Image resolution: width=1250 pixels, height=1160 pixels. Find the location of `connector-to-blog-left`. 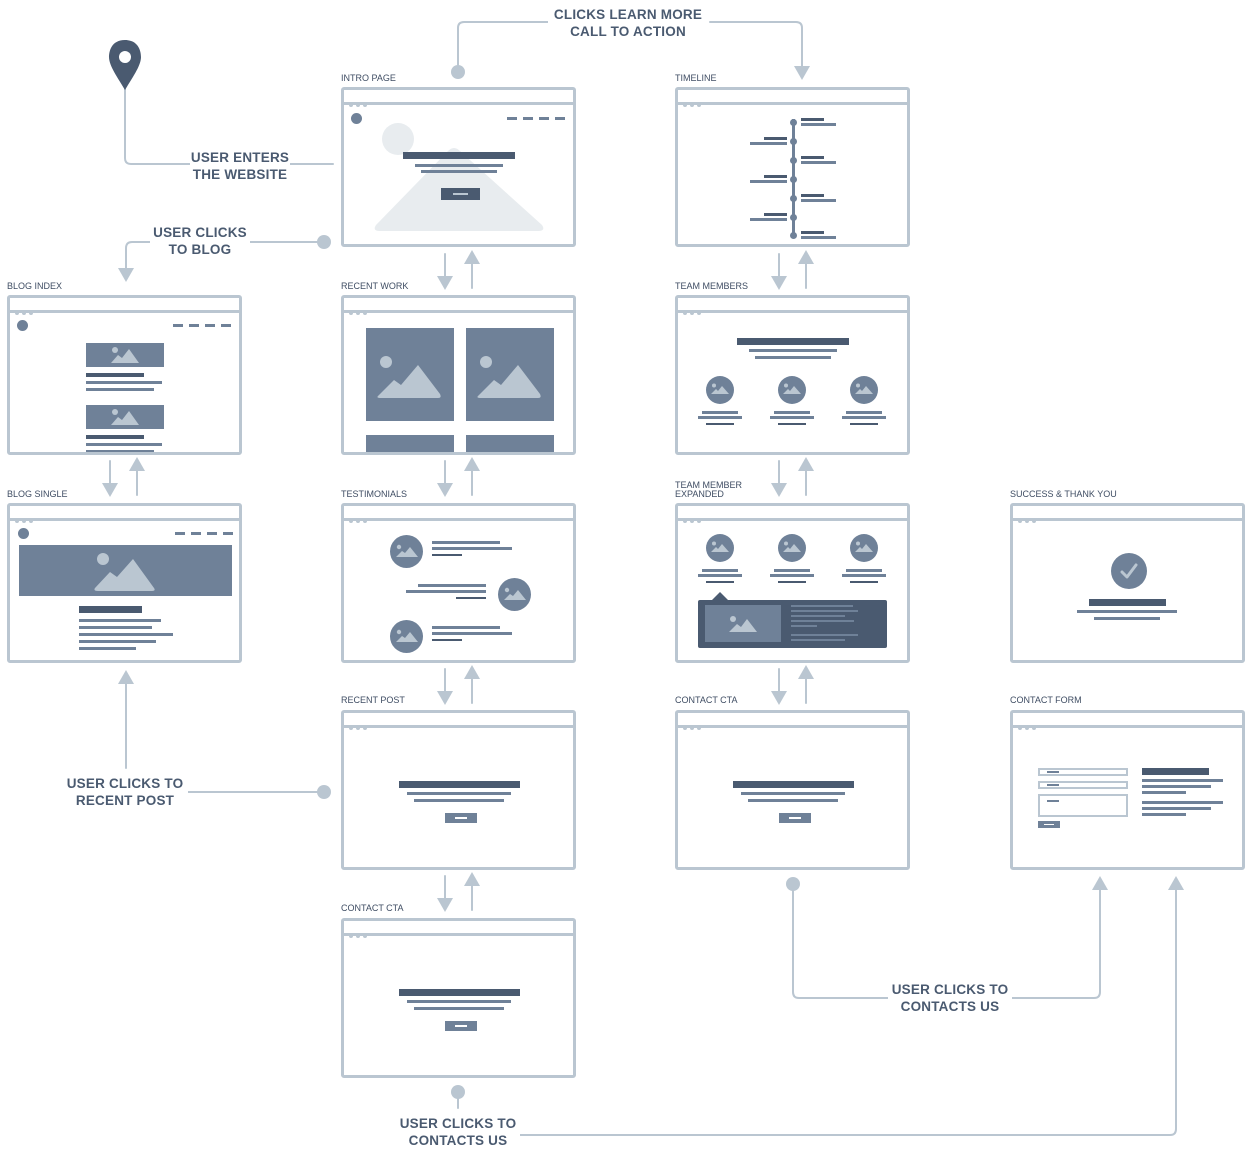

connector-to-blog-left is located at coordinates (138, 256).